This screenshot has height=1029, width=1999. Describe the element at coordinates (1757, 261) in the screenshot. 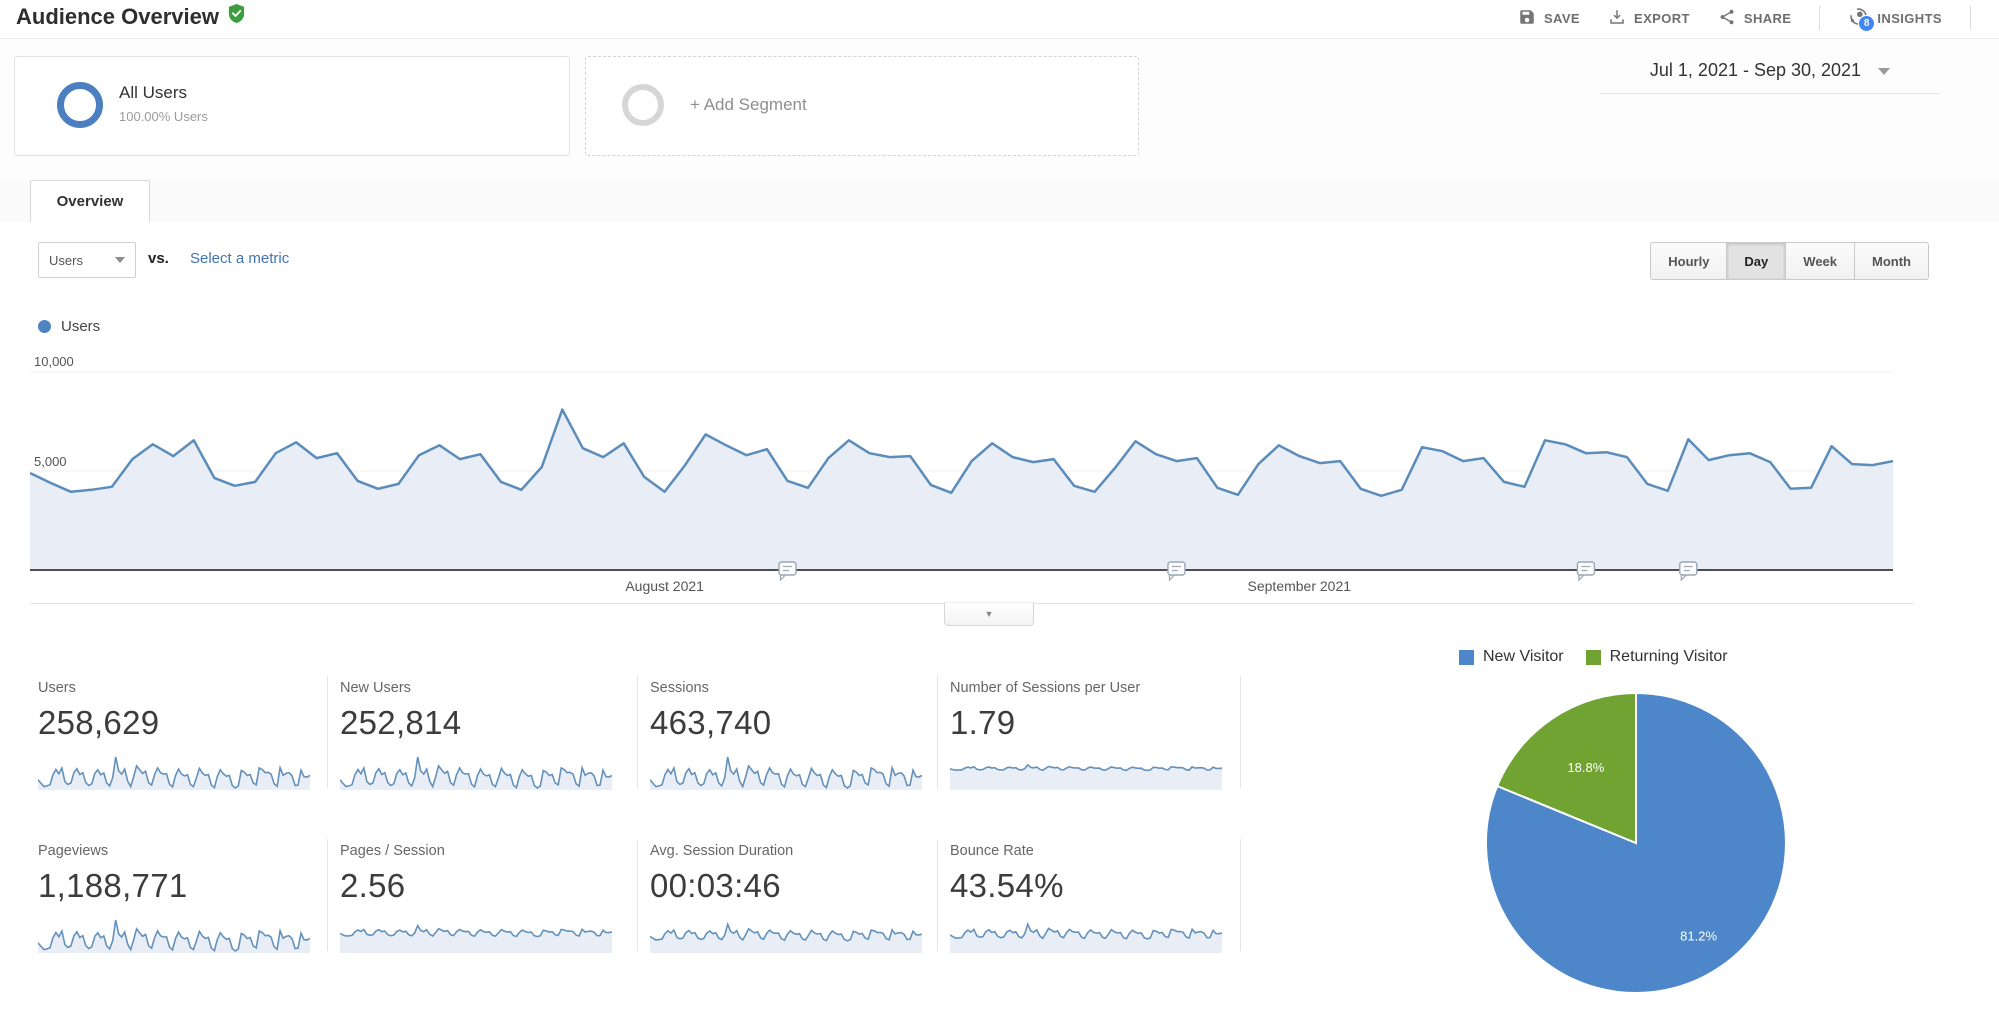

I see `granularity-day-button: Day` at that location.